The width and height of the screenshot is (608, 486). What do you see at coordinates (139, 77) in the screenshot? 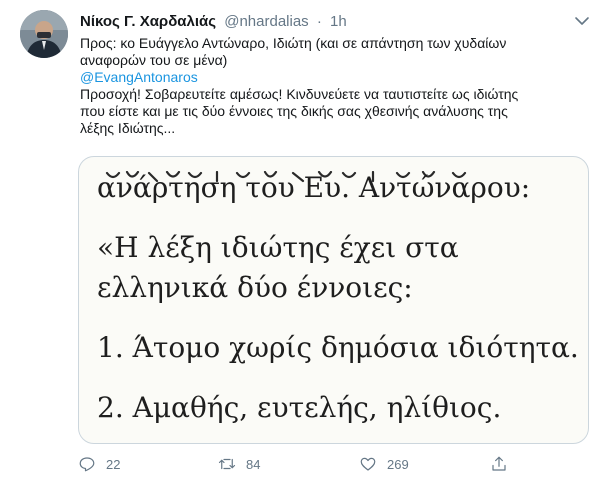
I see `mention-link: @EvangAntonaros` at bounding box center [139, 77].